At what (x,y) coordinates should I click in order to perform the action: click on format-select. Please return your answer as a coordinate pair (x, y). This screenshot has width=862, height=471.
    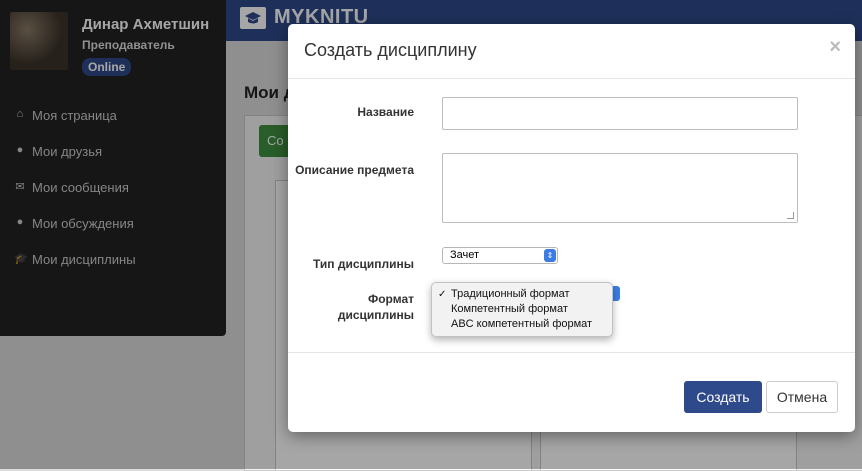
    Looking at the image, I should click on (616, 293).